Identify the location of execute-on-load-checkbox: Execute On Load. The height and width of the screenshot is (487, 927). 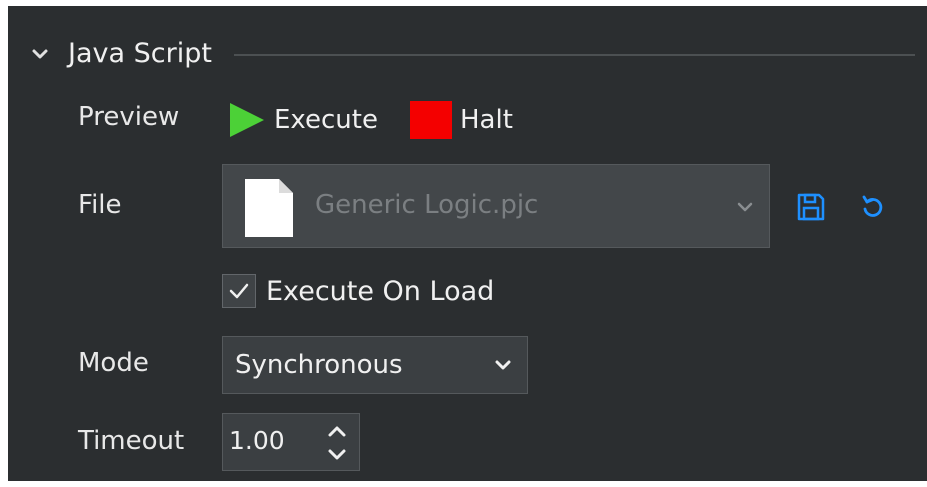
(358, 291).